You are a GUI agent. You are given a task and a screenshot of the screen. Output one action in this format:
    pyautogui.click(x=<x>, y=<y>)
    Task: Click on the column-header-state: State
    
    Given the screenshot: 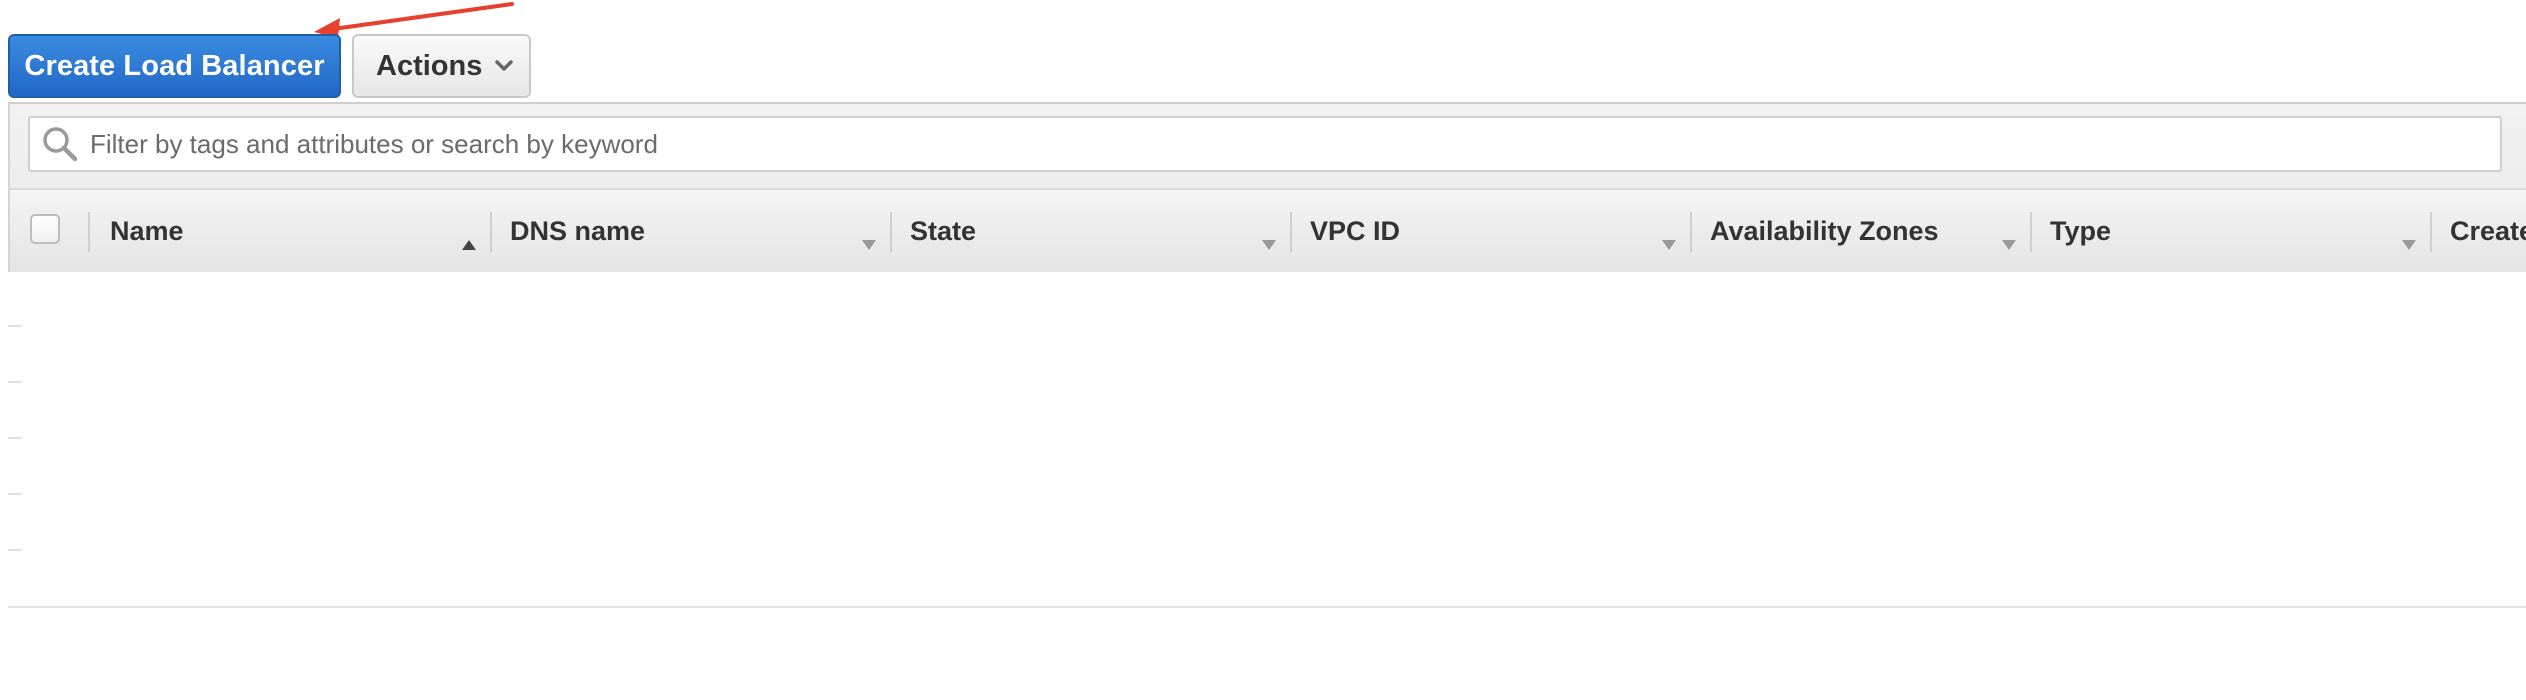 What is the action you would take?
    pyautogui.click(x=1090, y=231)
    